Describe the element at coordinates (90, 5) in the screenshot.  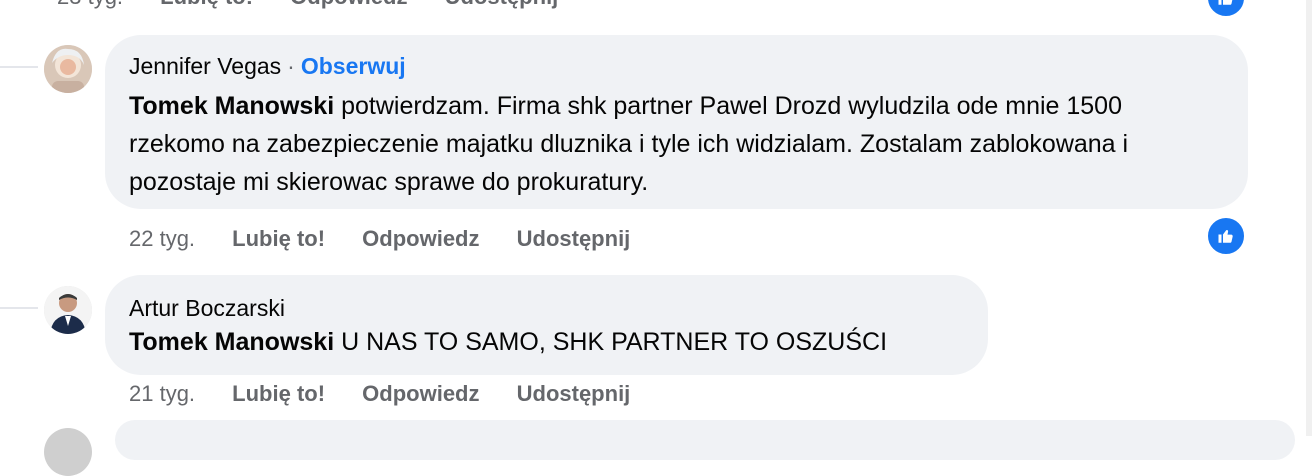
I see `comment-time: 23 tyg.` at that location.